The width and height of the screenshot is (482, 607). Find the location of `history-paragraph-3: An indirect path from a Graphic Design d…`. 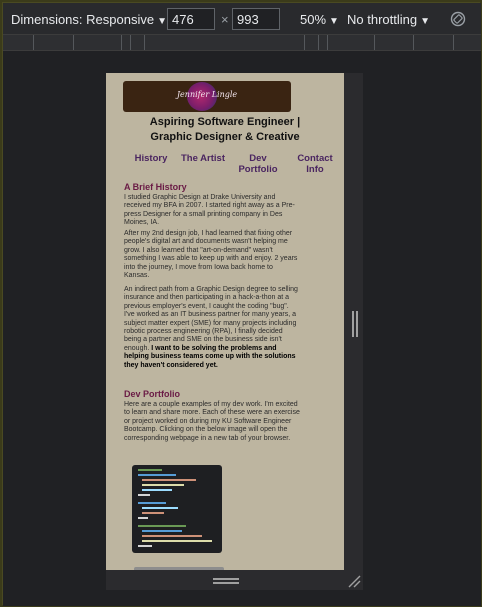

history-paragraph-3: An indirect path from a Graphic Design d… is located at coordinates (212, 328).